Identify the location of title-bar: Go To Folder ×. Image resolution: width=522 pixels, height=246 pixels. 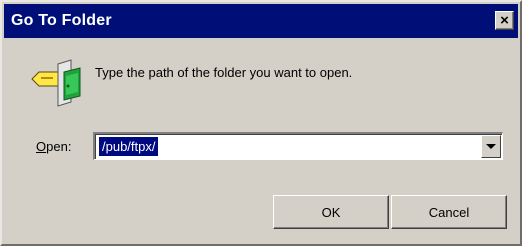
(261, 21).